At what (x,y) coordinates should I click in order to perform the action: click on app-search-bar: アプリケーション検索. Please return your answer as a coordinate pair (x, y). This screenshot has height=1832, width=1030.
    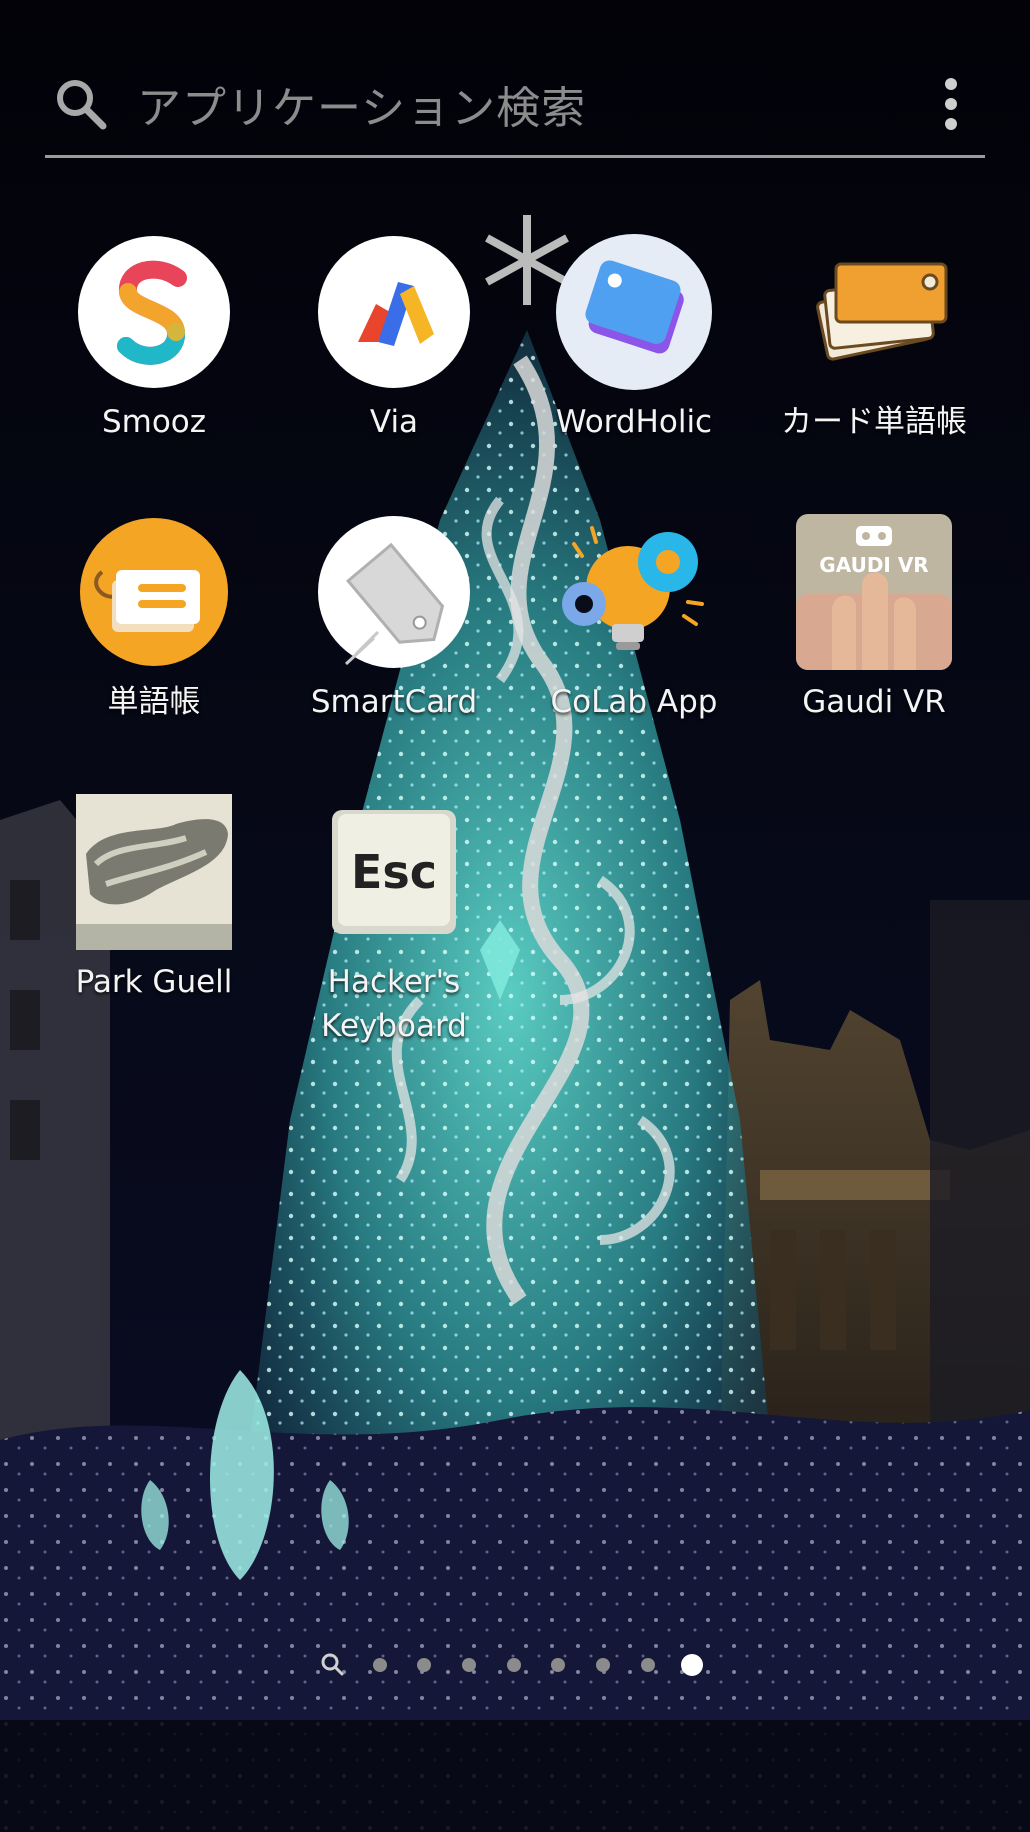
    Looking at the image, I should click on (515, 108).